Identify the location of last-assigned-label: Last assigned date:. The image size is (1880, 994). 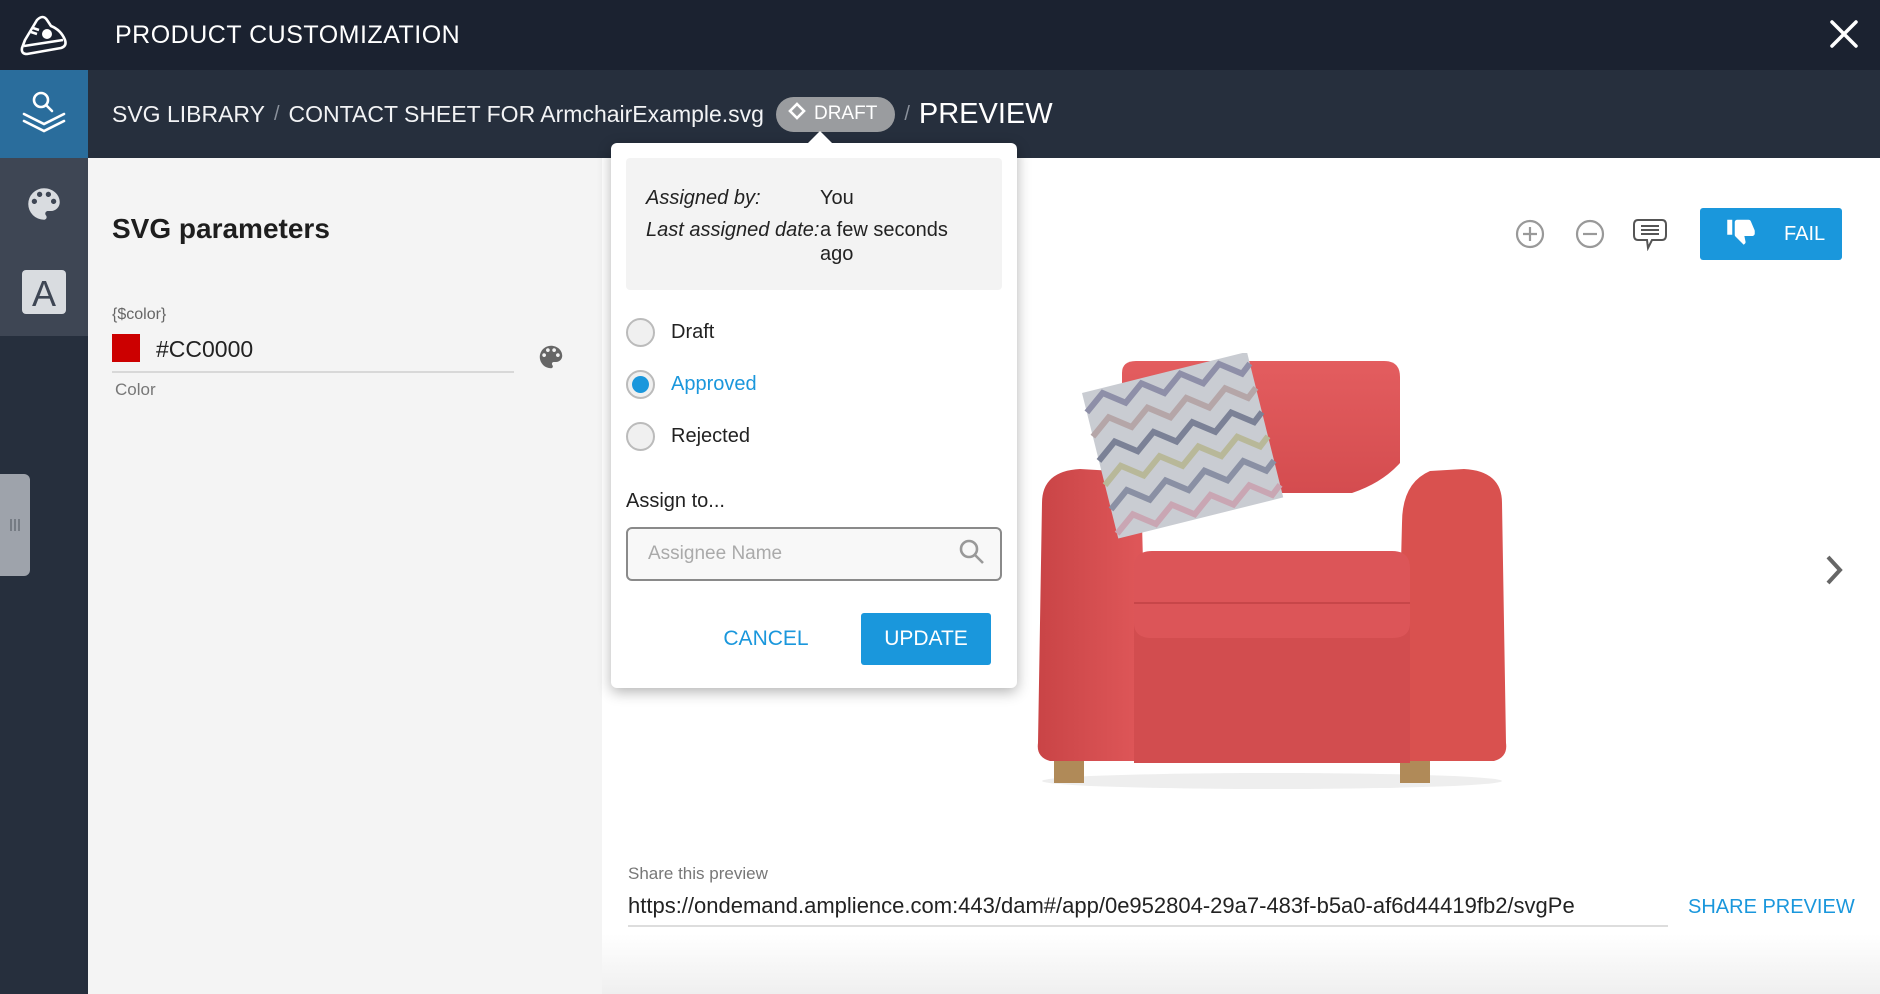
(733, 230).